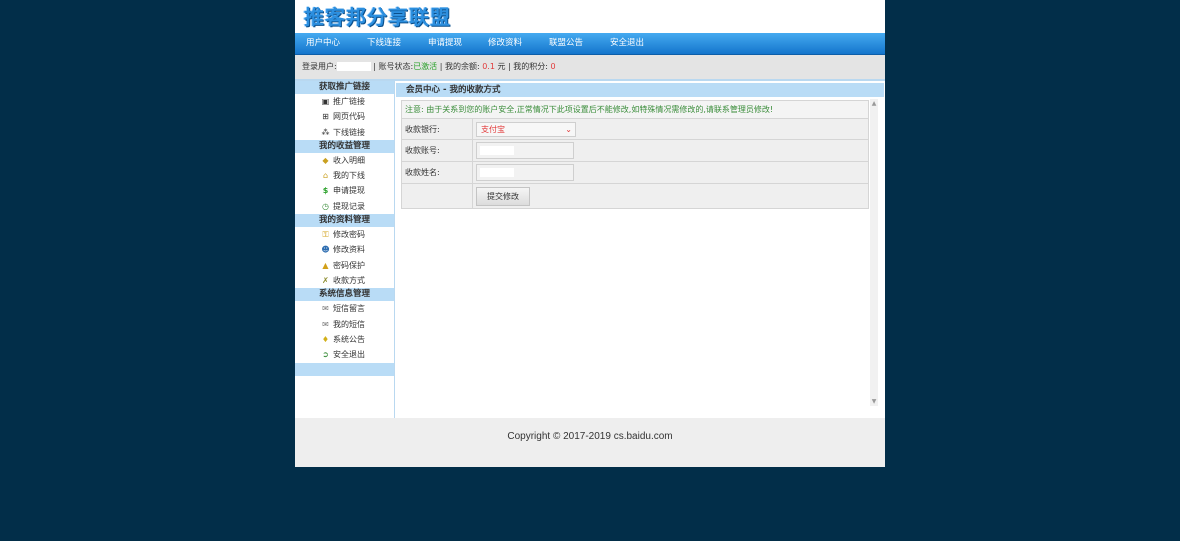  Describe the element at coordinates (590, 68) in the screenshot. I see `status-bar: 登录用户: | 账号状态:已激活 | 我的余额: 0.1 元 | 我的积分: 0` at that location.